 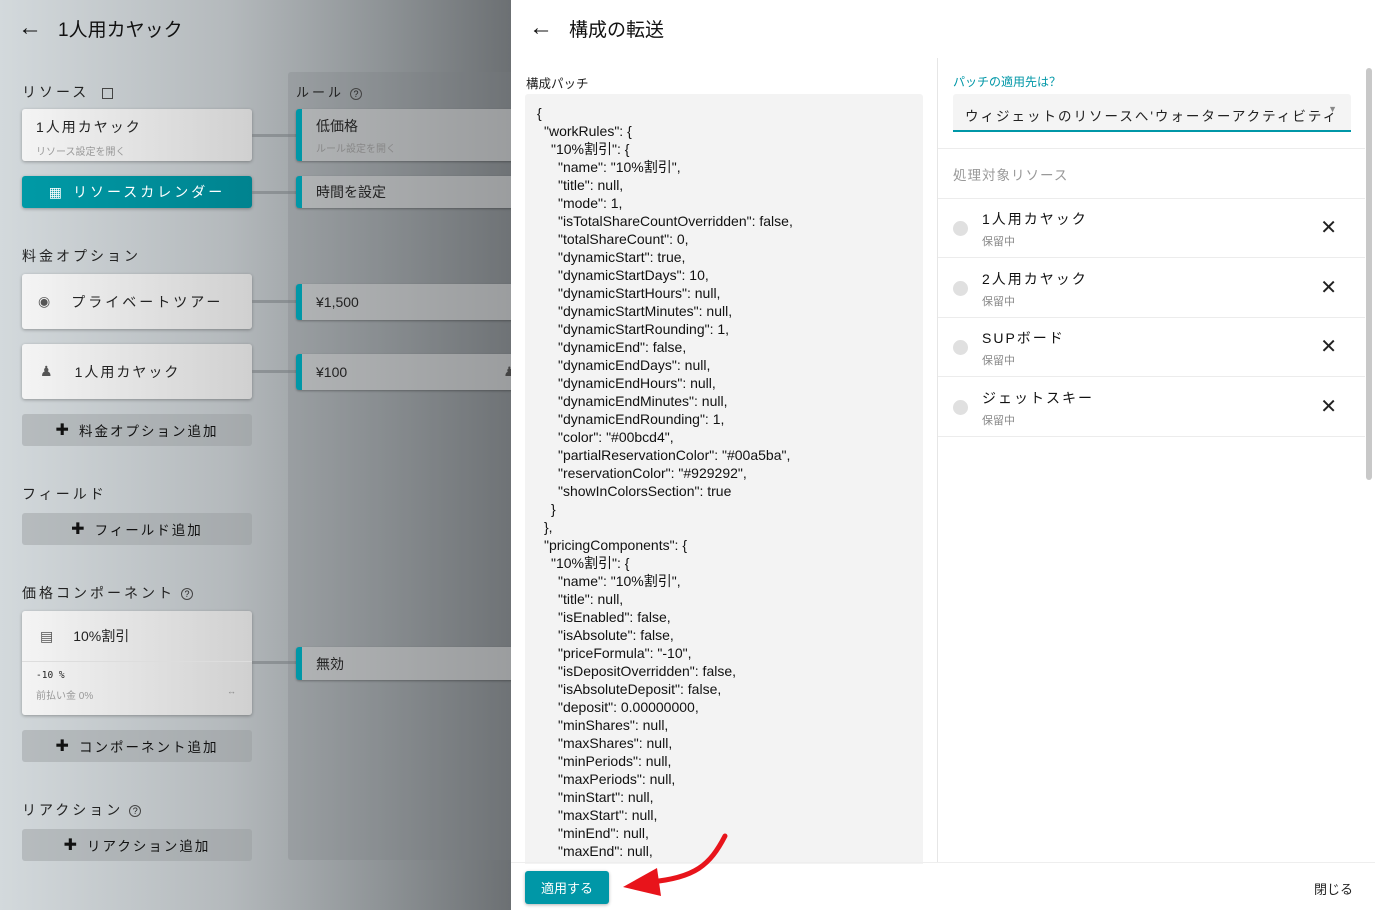 I want to click on code-line: "dynamicEndHours": null,, so click(x=637, y=383).